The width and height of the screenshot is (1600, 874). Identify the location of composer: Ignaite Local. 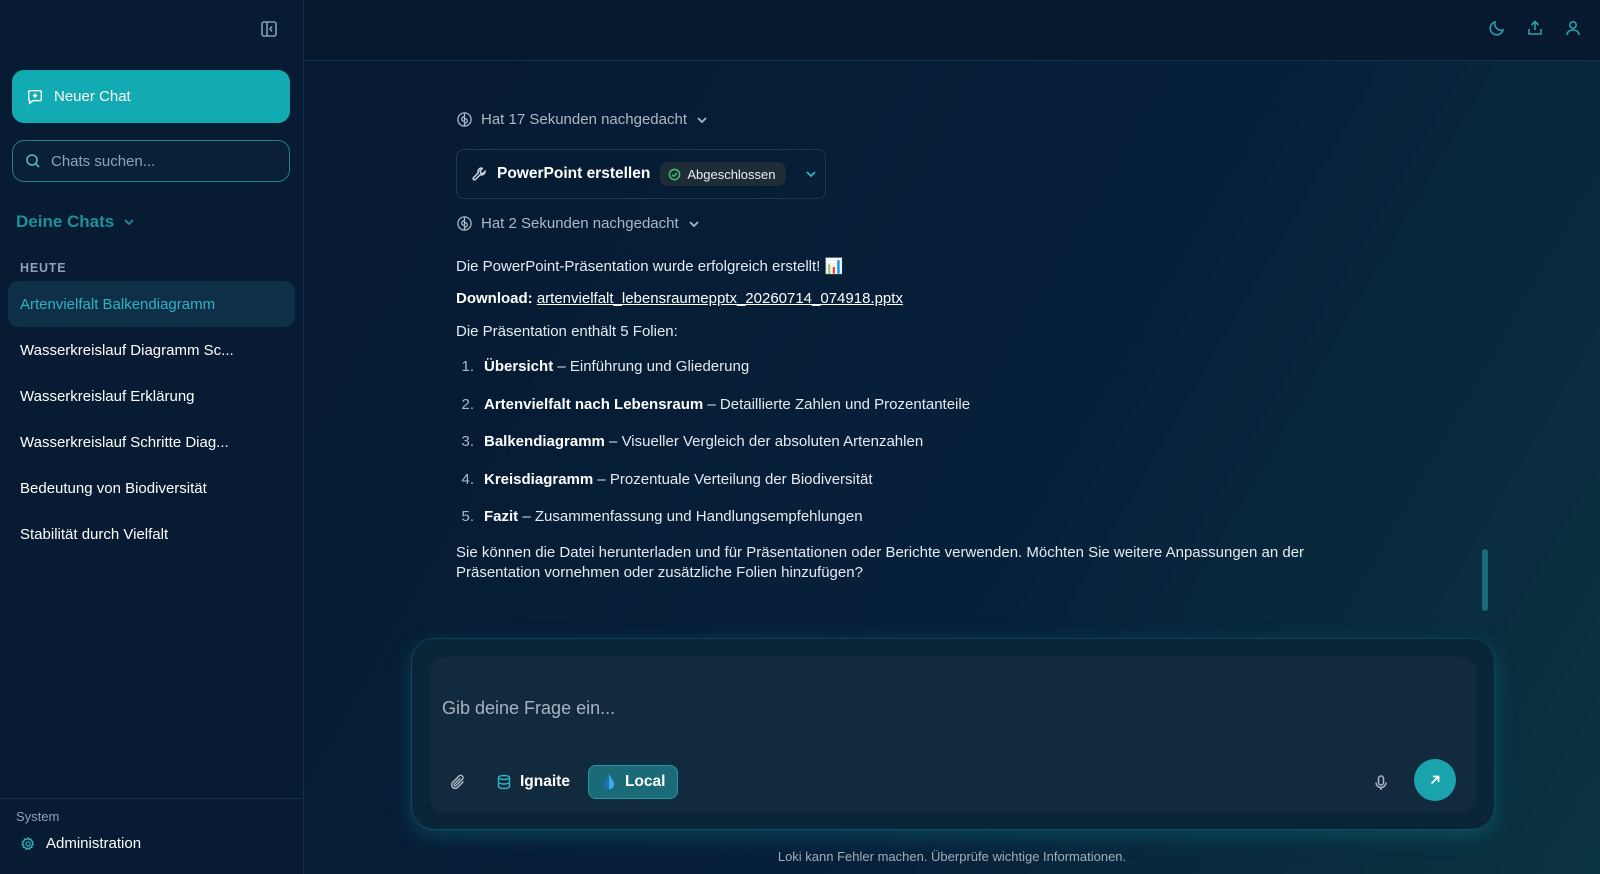
(953, 734).